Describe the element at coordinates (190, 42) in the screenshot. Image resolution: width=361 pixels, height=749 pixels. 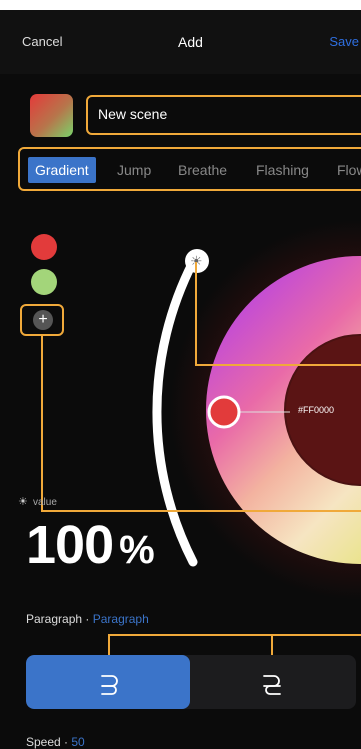
I see `page-title: Add` at that location.